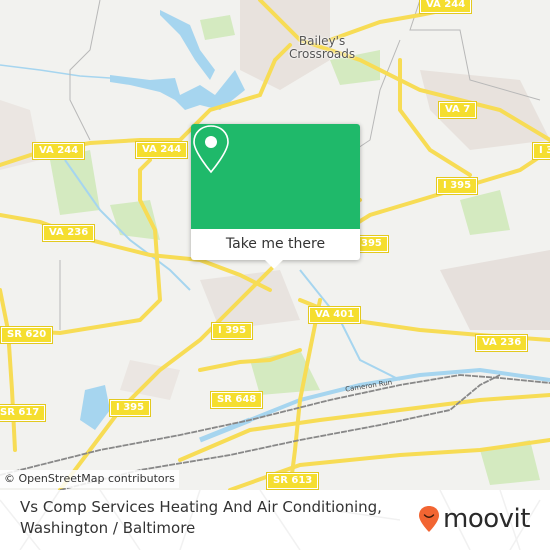  Describe the element at coordinates (211, 149) in the screenshot. I see `location-pin-icon` at that location.